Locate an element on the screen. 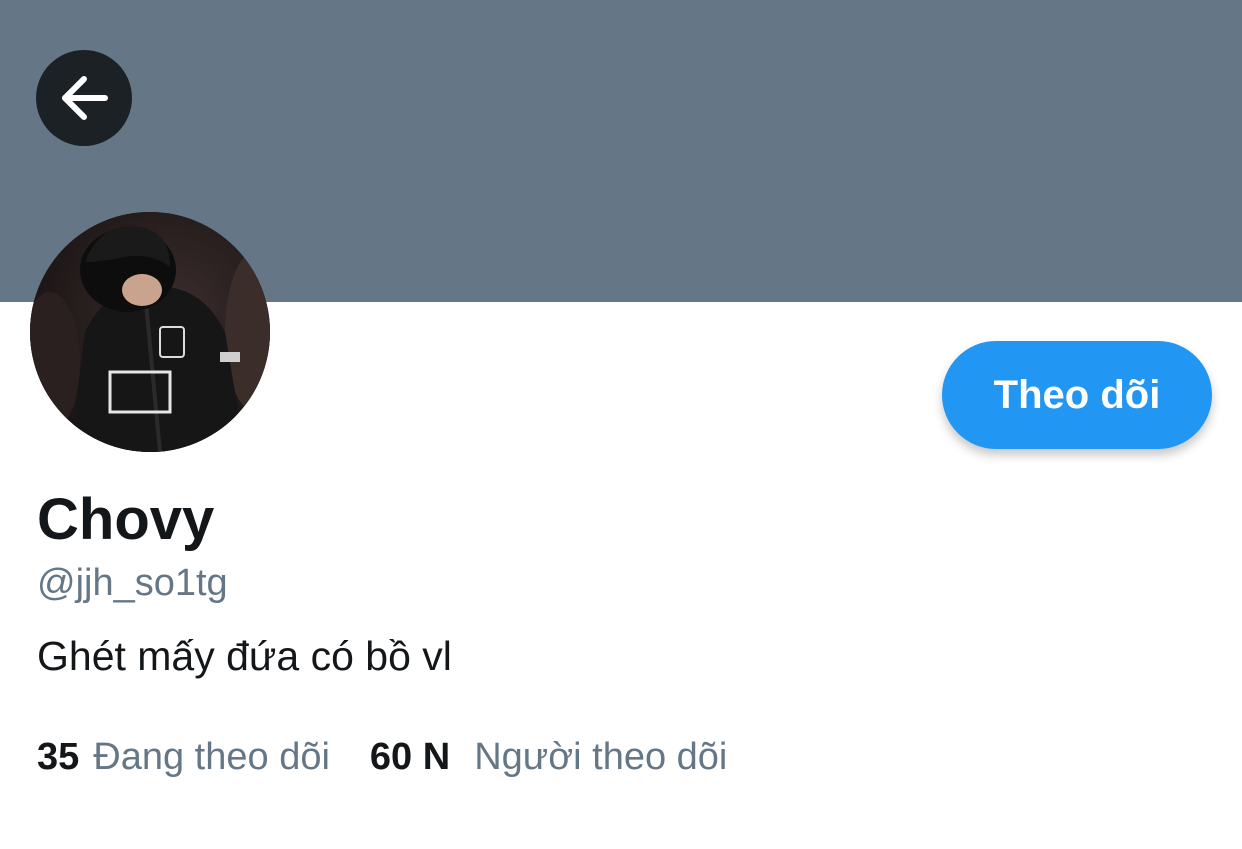 The height and width of the screenshot is (849, 1242). arrow-left-icon is located at coordinates (85, 98).